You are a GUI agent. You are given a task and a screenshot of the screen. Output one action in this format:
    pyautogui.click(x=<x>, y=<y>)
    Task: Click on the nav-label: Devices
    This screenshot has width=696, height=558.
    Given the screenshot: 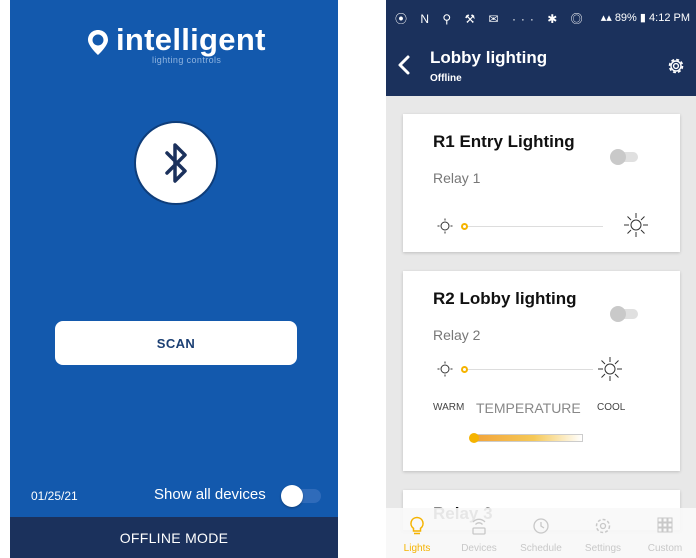 What is the action you would take?
    pyautogui.click(x=479, y=548)
    